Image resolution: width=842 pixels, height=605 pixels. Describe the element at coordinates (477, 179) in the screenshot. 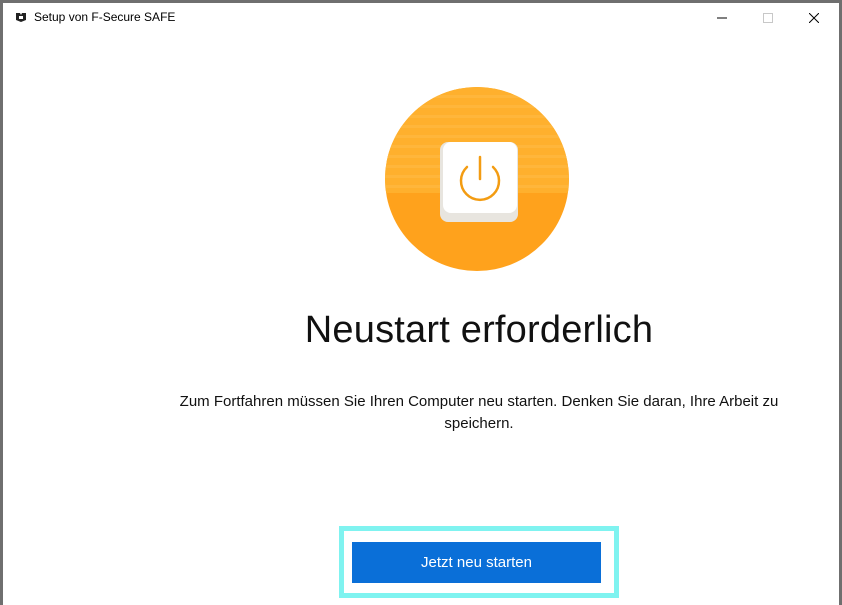

I see `restart-illustration` at that location.